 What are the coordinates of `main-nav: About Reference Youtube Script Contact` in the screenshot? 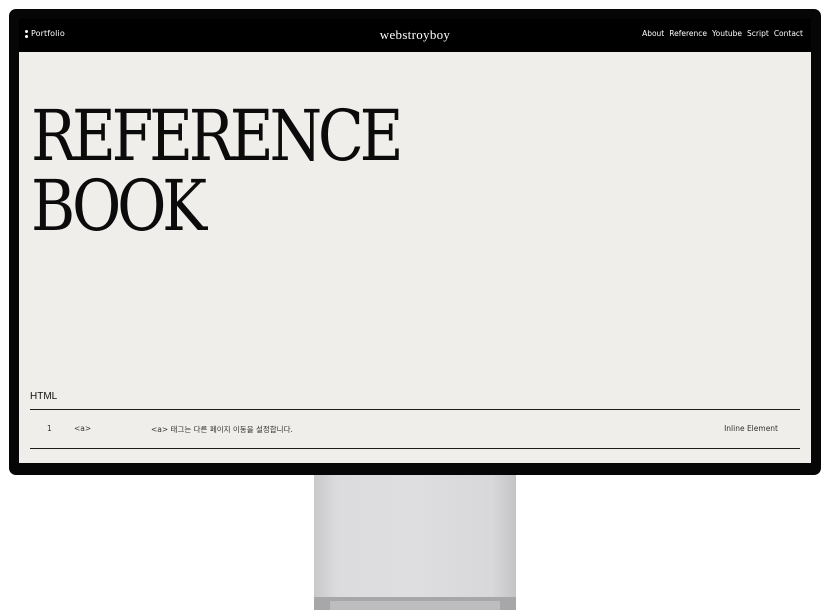 It's located at (722, 33).